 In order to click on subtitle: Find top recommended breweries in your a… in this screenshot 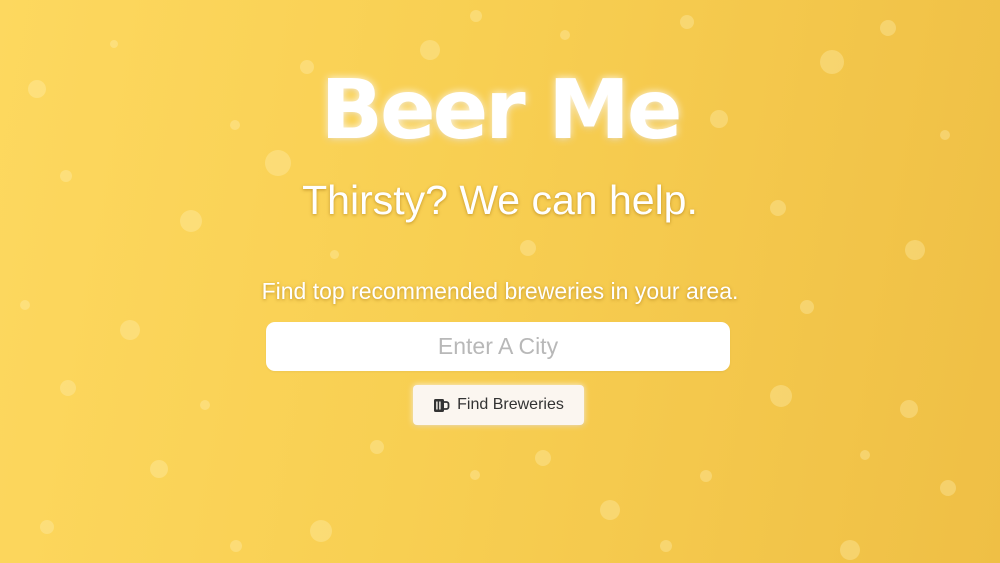, I will do `click(500, 291)`.